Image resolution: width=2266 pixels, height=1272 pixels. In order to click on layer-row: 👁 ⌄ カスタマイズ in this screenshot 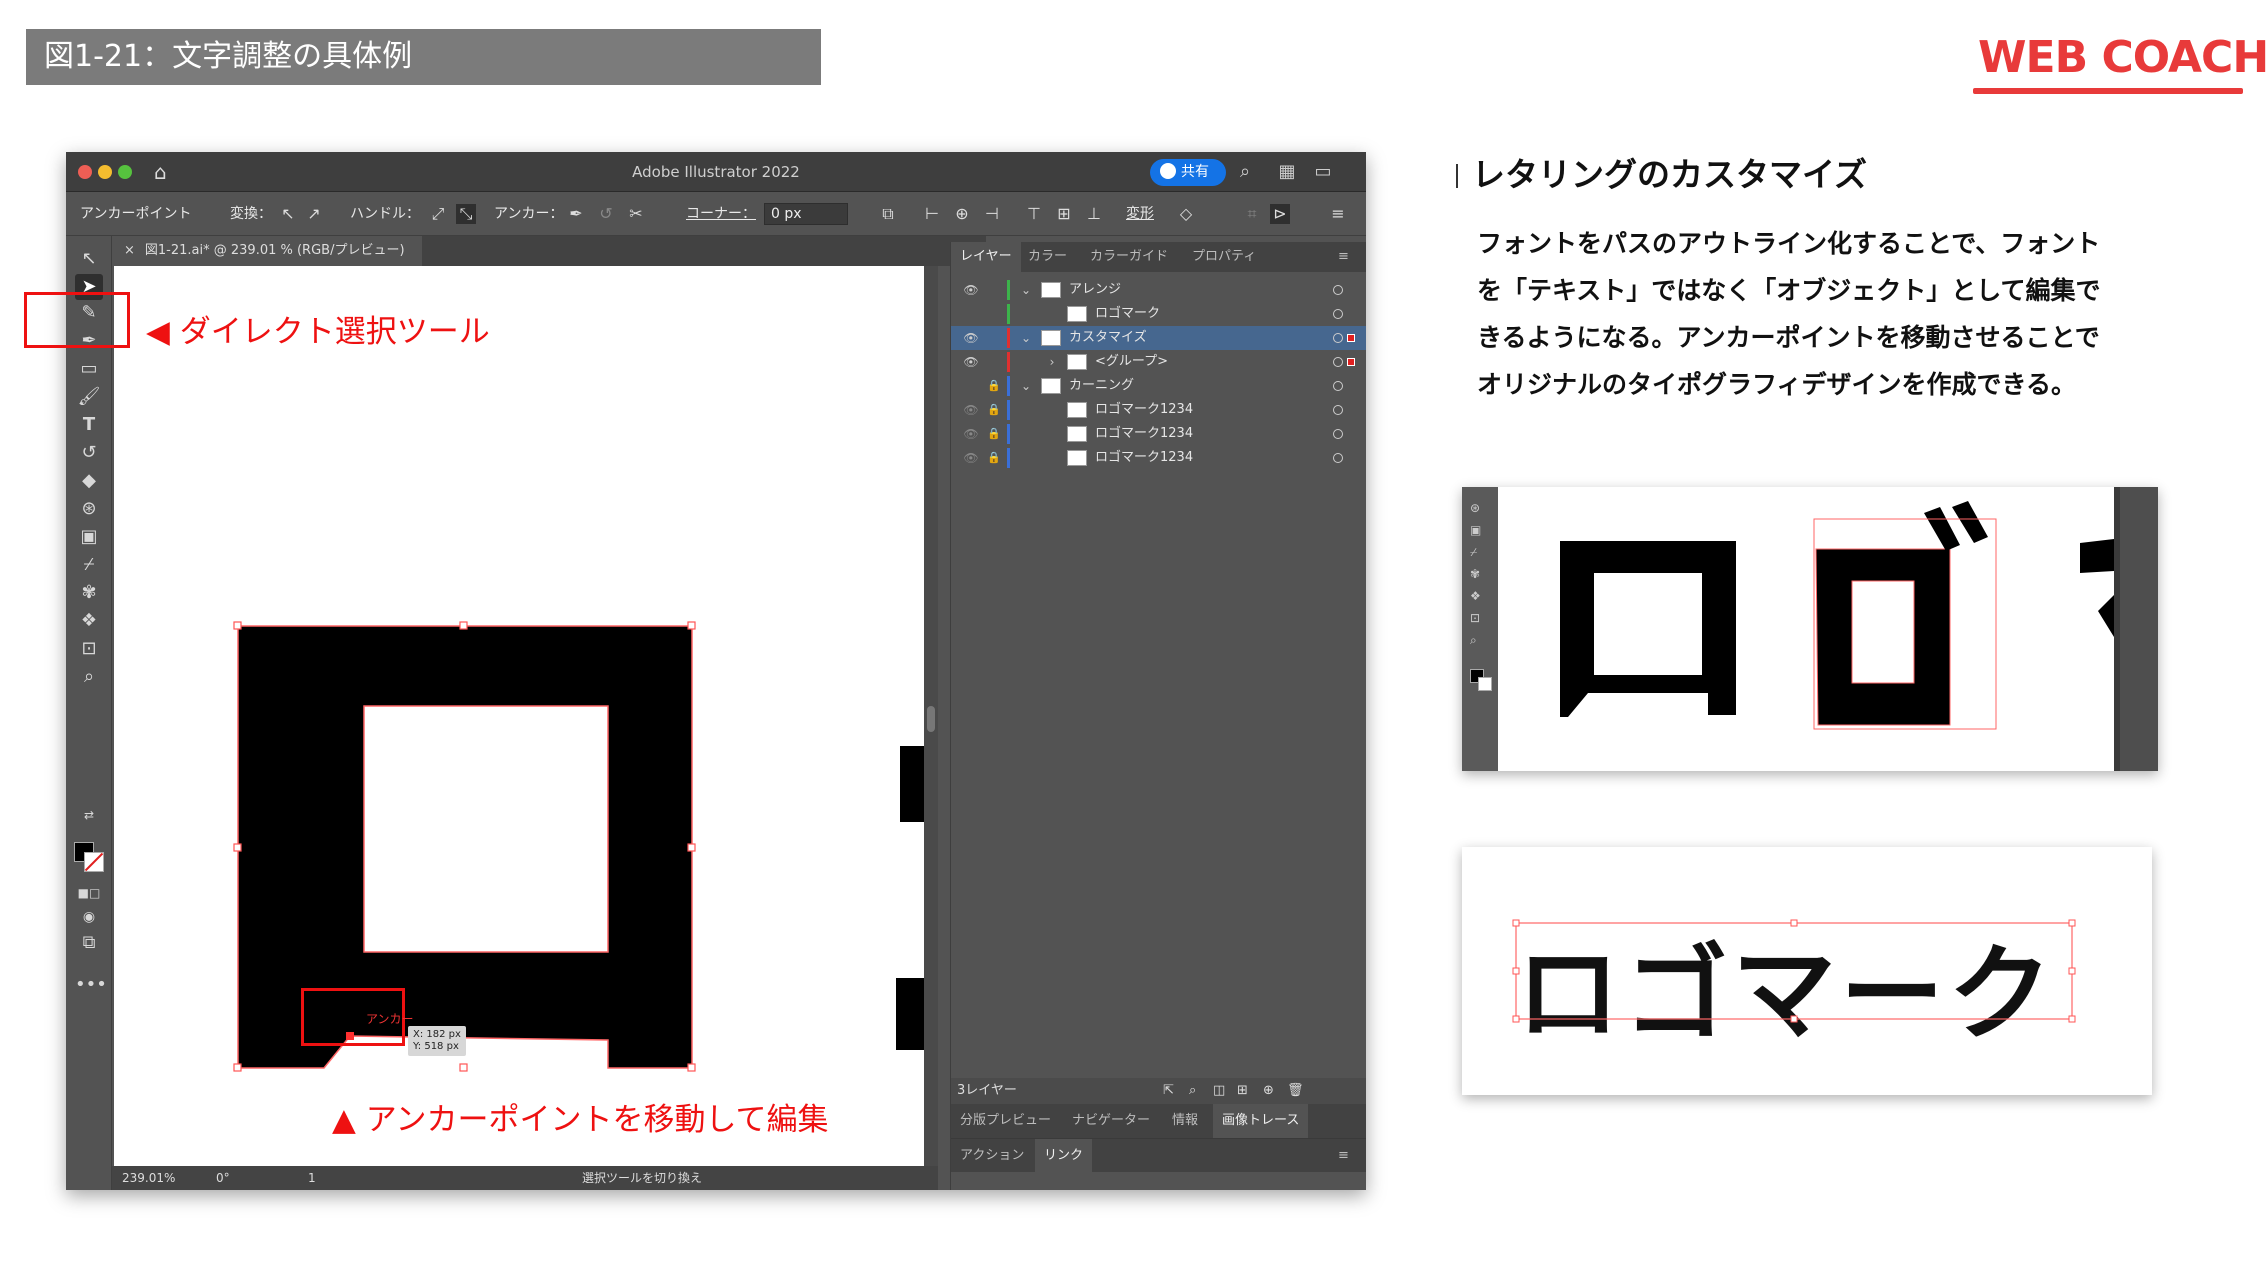, I will do `click(1158, 338)`.